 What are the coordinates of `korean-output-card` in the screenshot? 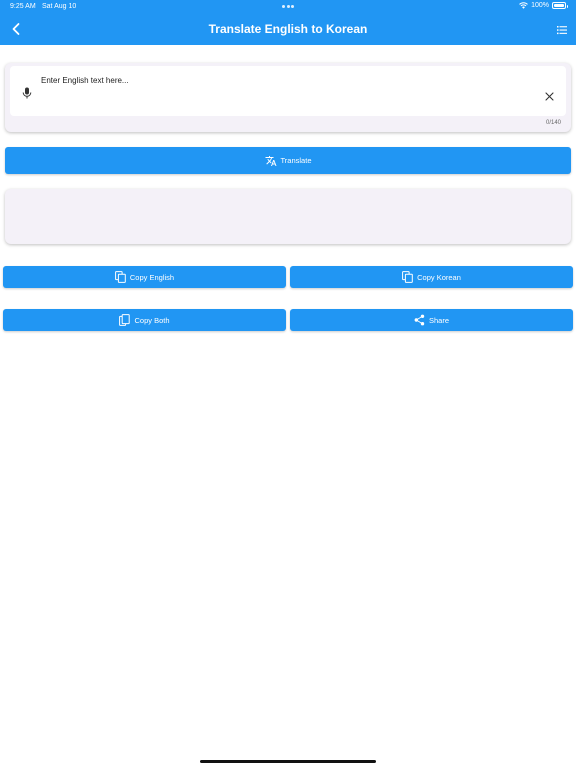 It's located at (288, 216).